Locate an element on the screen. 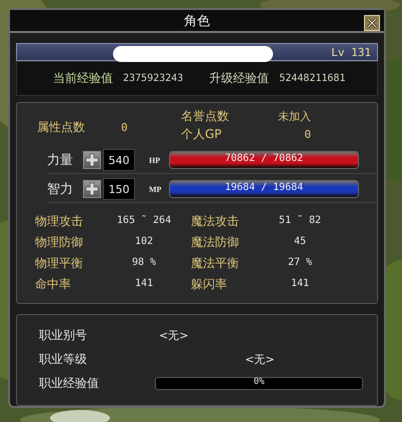  level-label: Lv 131 is located at coordinates (351, 52).